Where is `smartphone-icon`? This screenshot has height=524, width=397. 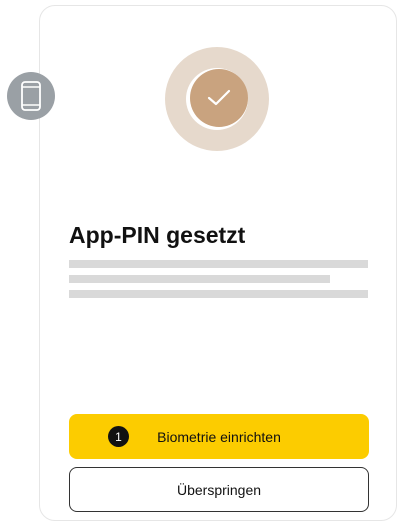 smartphone-icon is located at coordinates (31, 96).